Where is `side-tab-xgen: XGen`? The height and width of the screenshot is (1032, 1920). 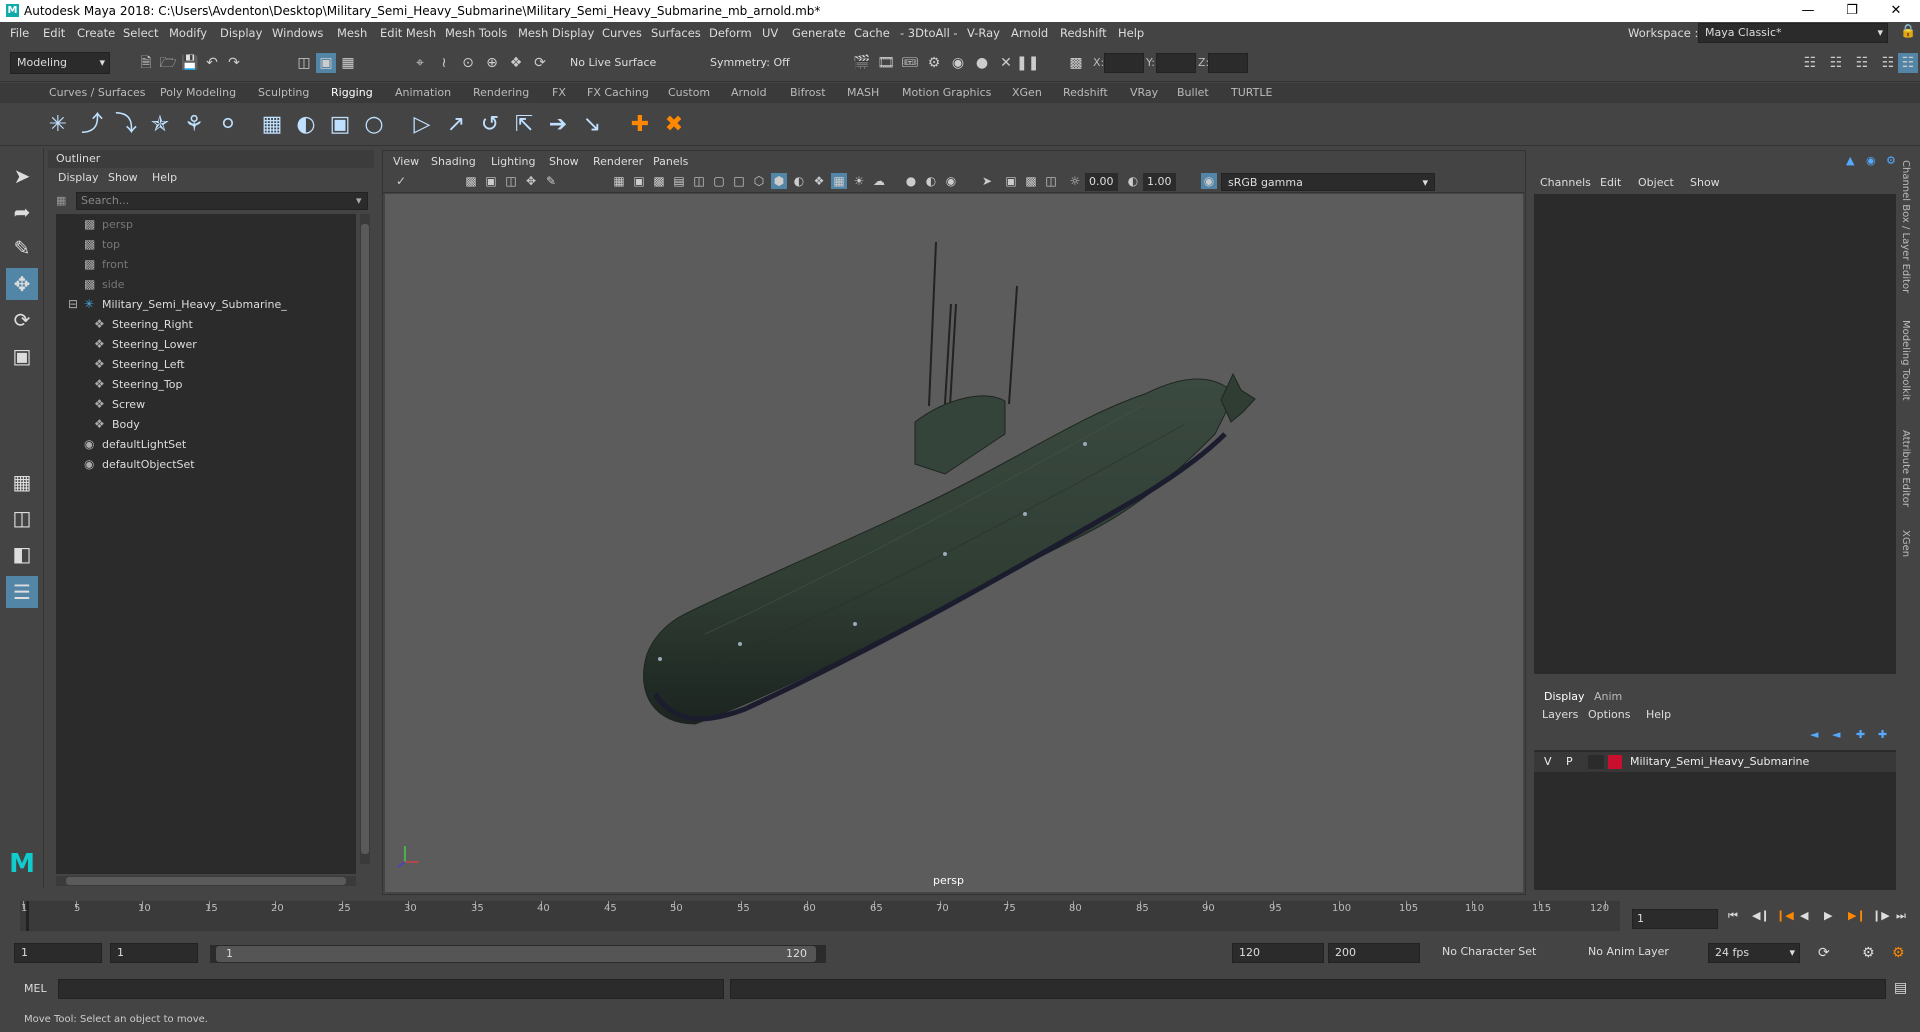
side-tab-xgen: XGen is located at coordinates (1905, 543).